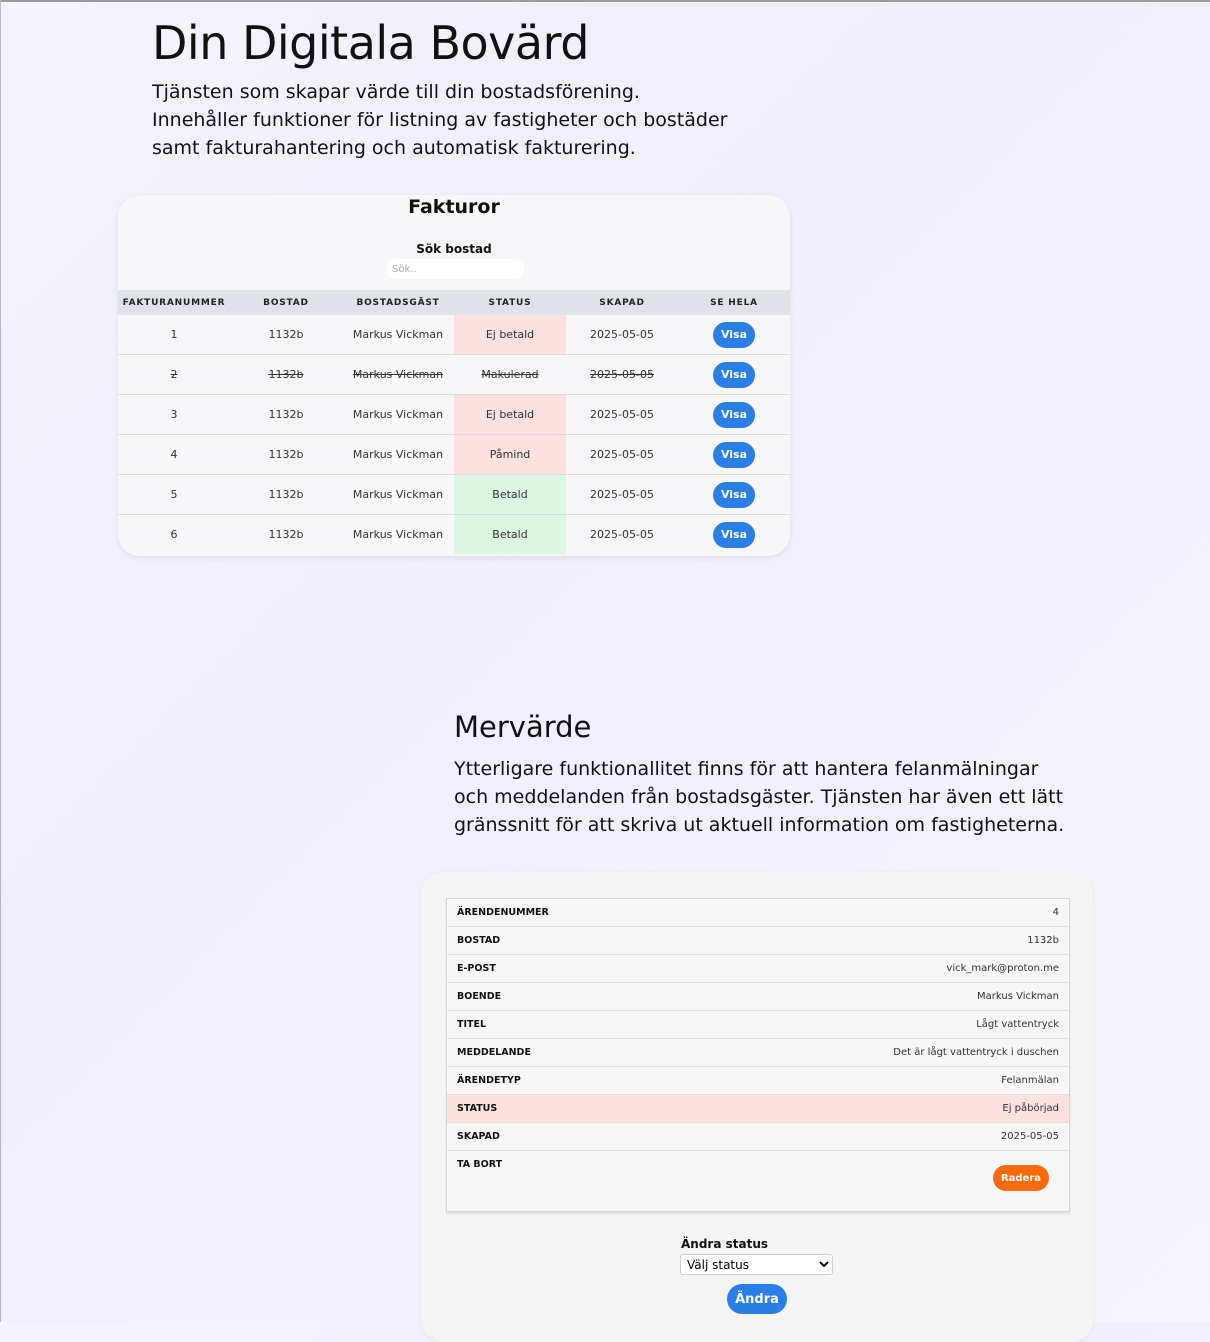 This screenshot has height=1342, width=1210. Describe the element at coordinates (756, 1264) in the screenshot. I see `status-select: Välj status` at that location.